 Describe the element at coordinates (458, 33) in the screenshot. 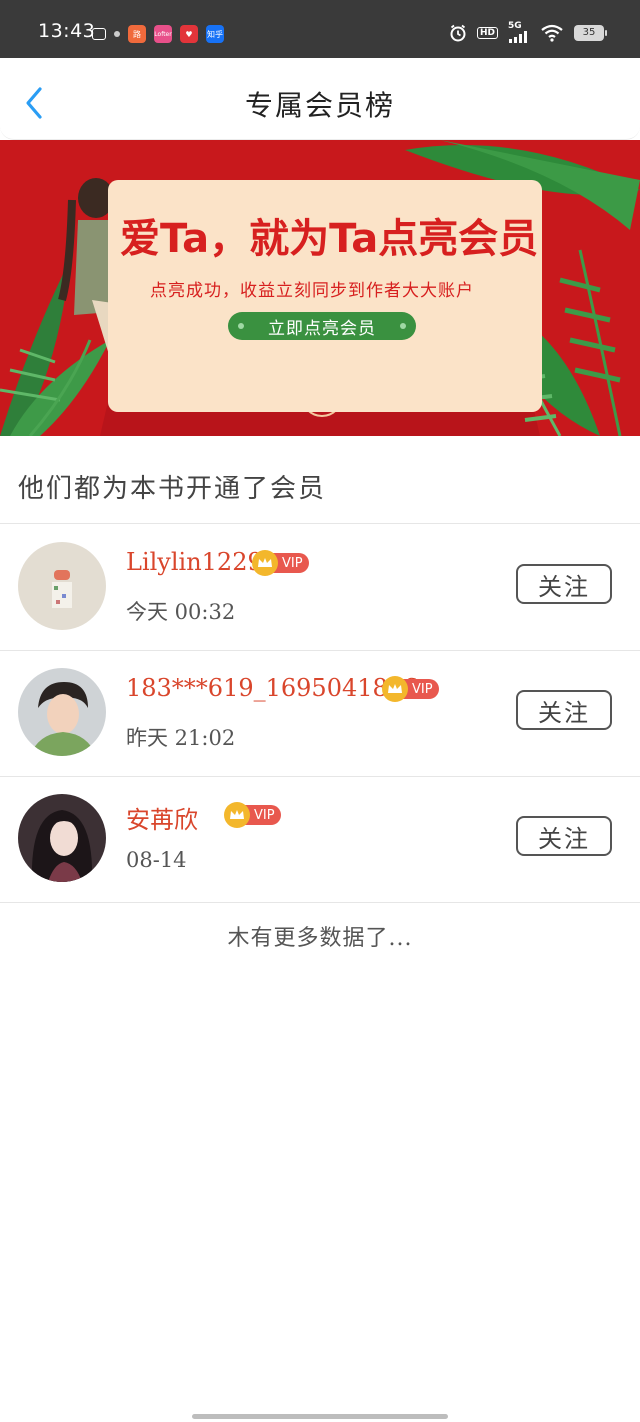

I see `alarm-icon` at that location.